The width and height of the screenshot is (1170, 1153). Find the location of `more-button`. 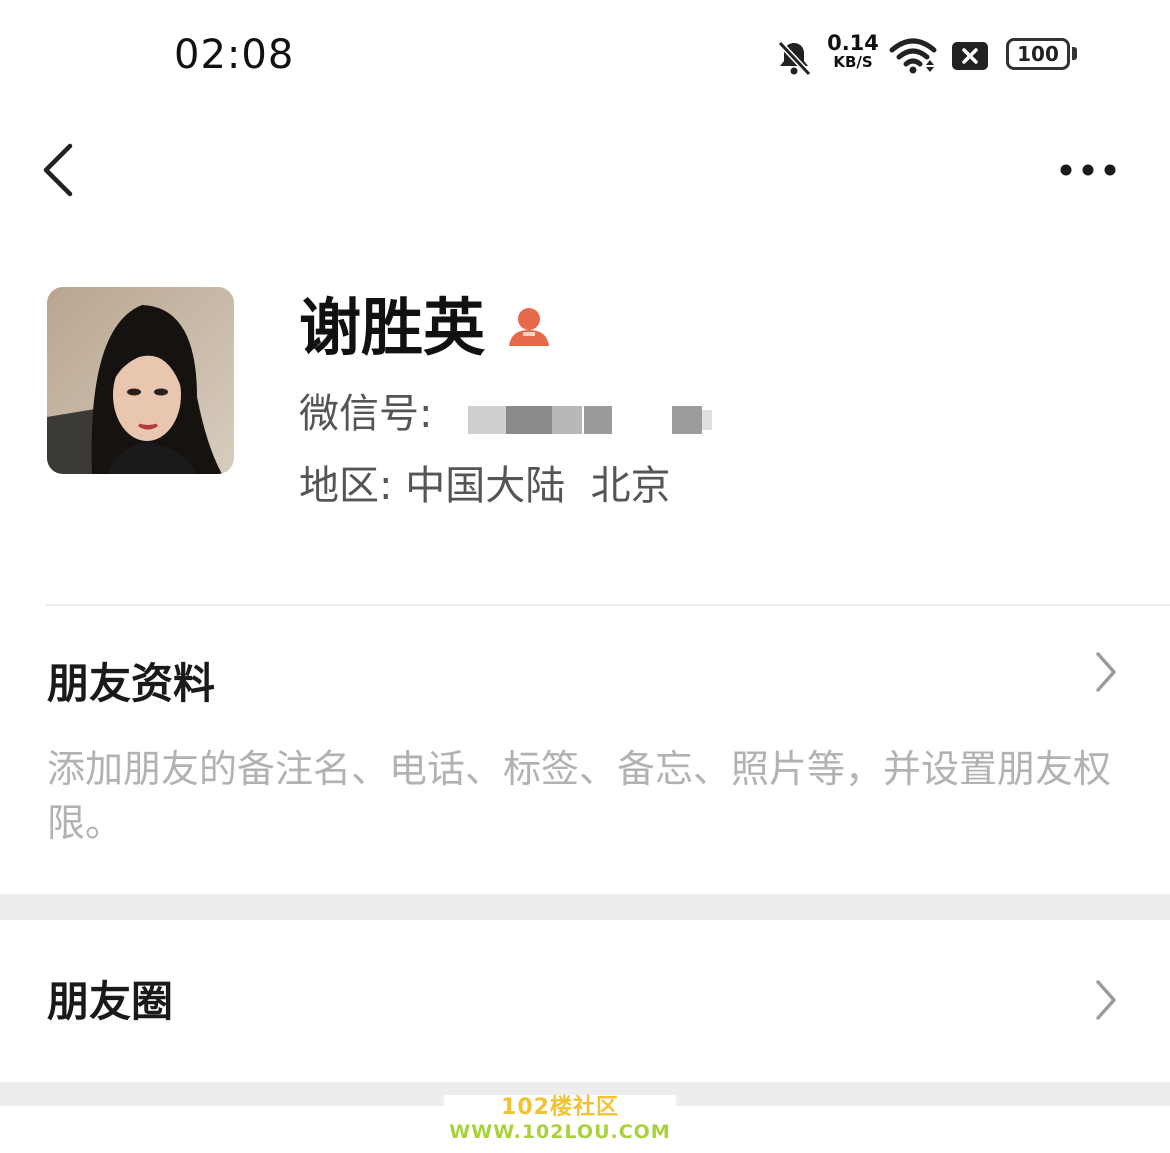

more-button is located at coordinates (1088, 170).